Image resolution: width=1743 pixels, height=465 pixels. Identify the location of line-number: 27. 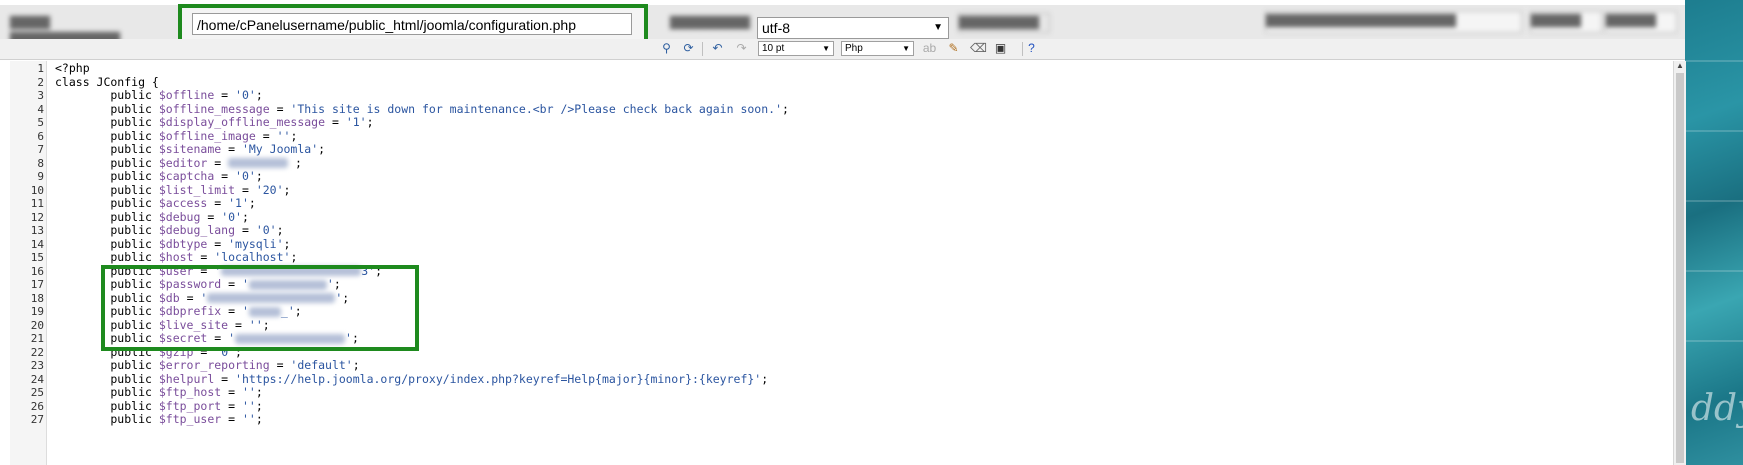
(37, 419).